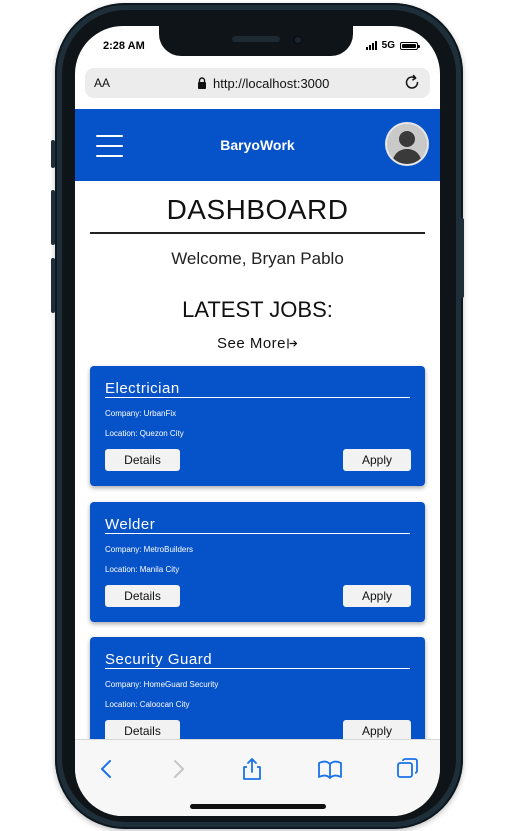 This screenshot has height=831, width=511. I want to click on share-icon, so click(252, 769).